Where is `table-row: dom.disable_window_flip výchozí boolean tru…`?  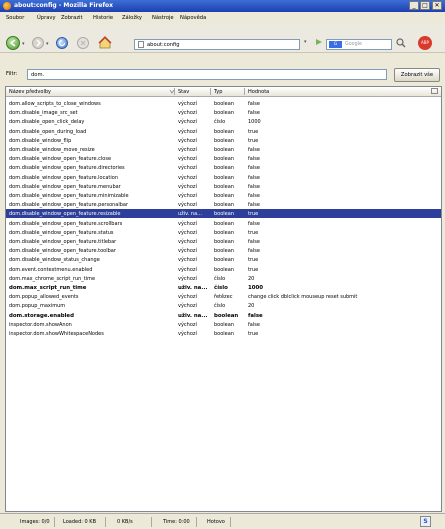
table-row: dom.disable_window_flip výchozí boolean tru… is located at coordinates (223, 140).